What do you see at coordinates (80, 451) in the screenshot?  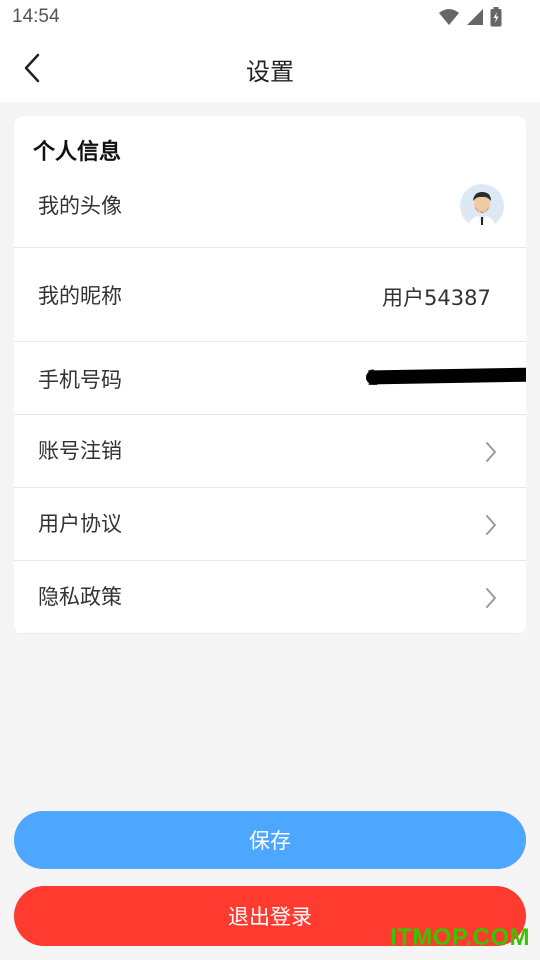 I see `cancel-account-label: 账号注销` at bounding box center [80, 451].